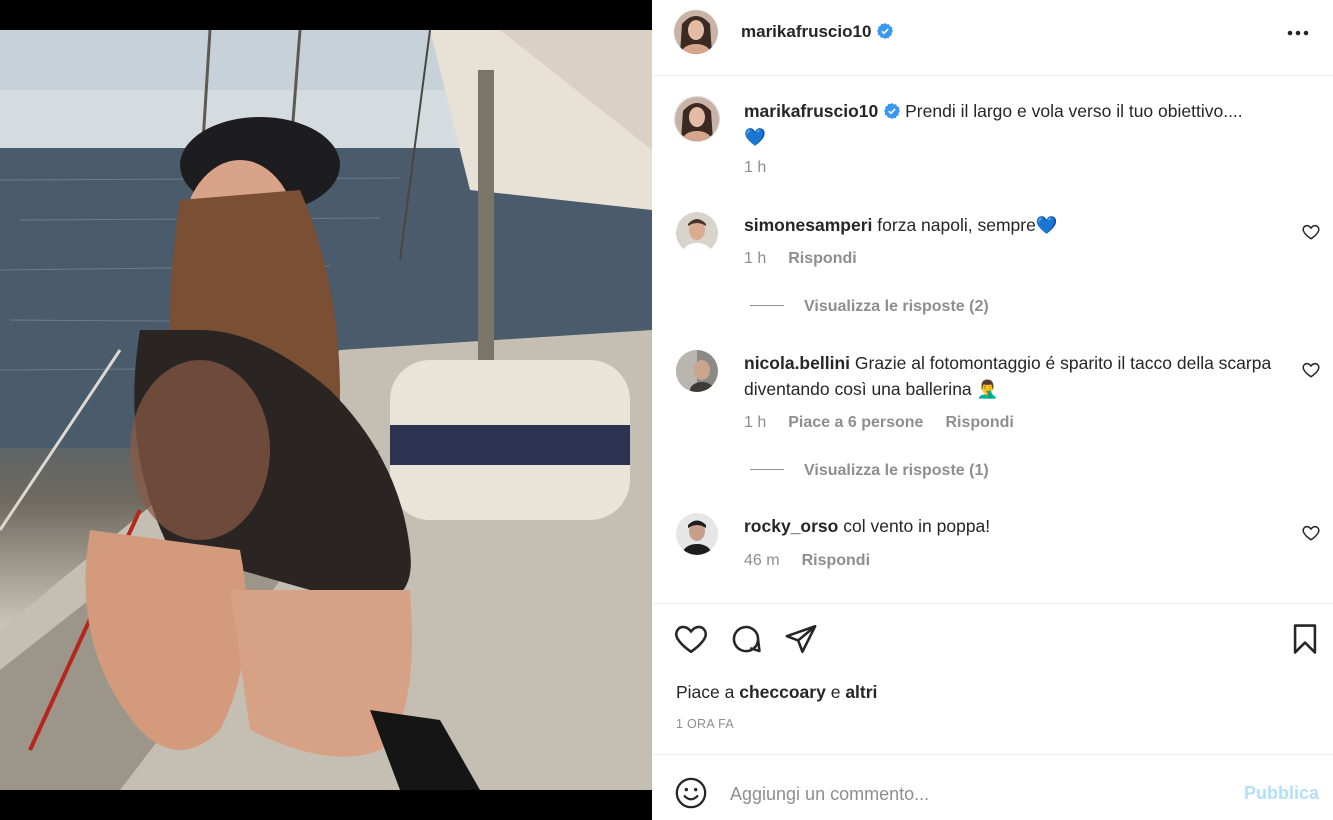 Image resolution: width=1333 pixels, height=820 pixels. Describe the element at coordinates (705, 724) in the screenshot. I see `post-timestamp: 1 ORA FA` at that location.